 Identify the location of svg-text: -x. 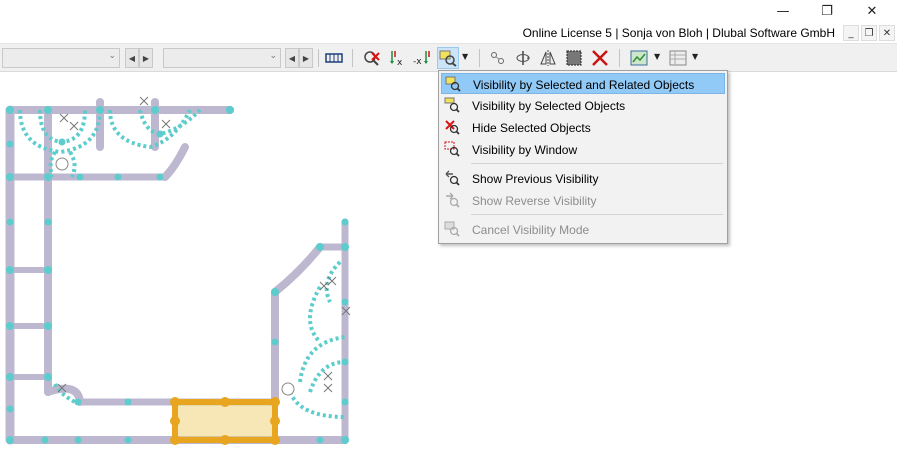
(417, 62).